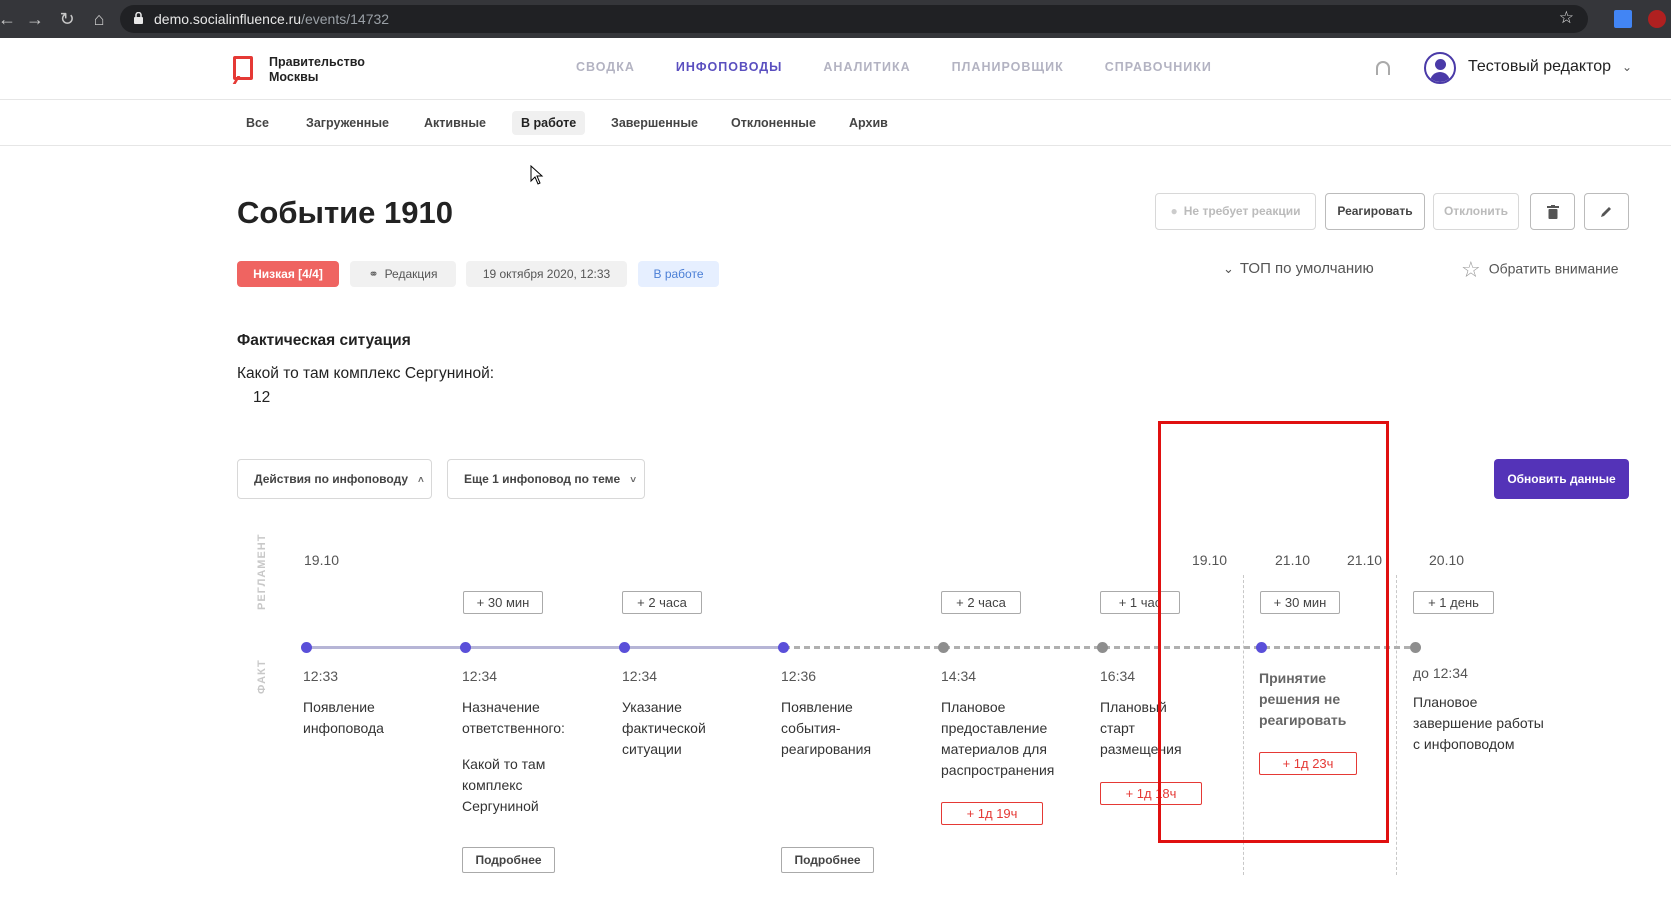 Image resolution: width=1671 pixels, height=922 pixels. Describe the element at coordinates (654, 123) in the screenshot. I see `tab-completed: Завершенные` at that location.